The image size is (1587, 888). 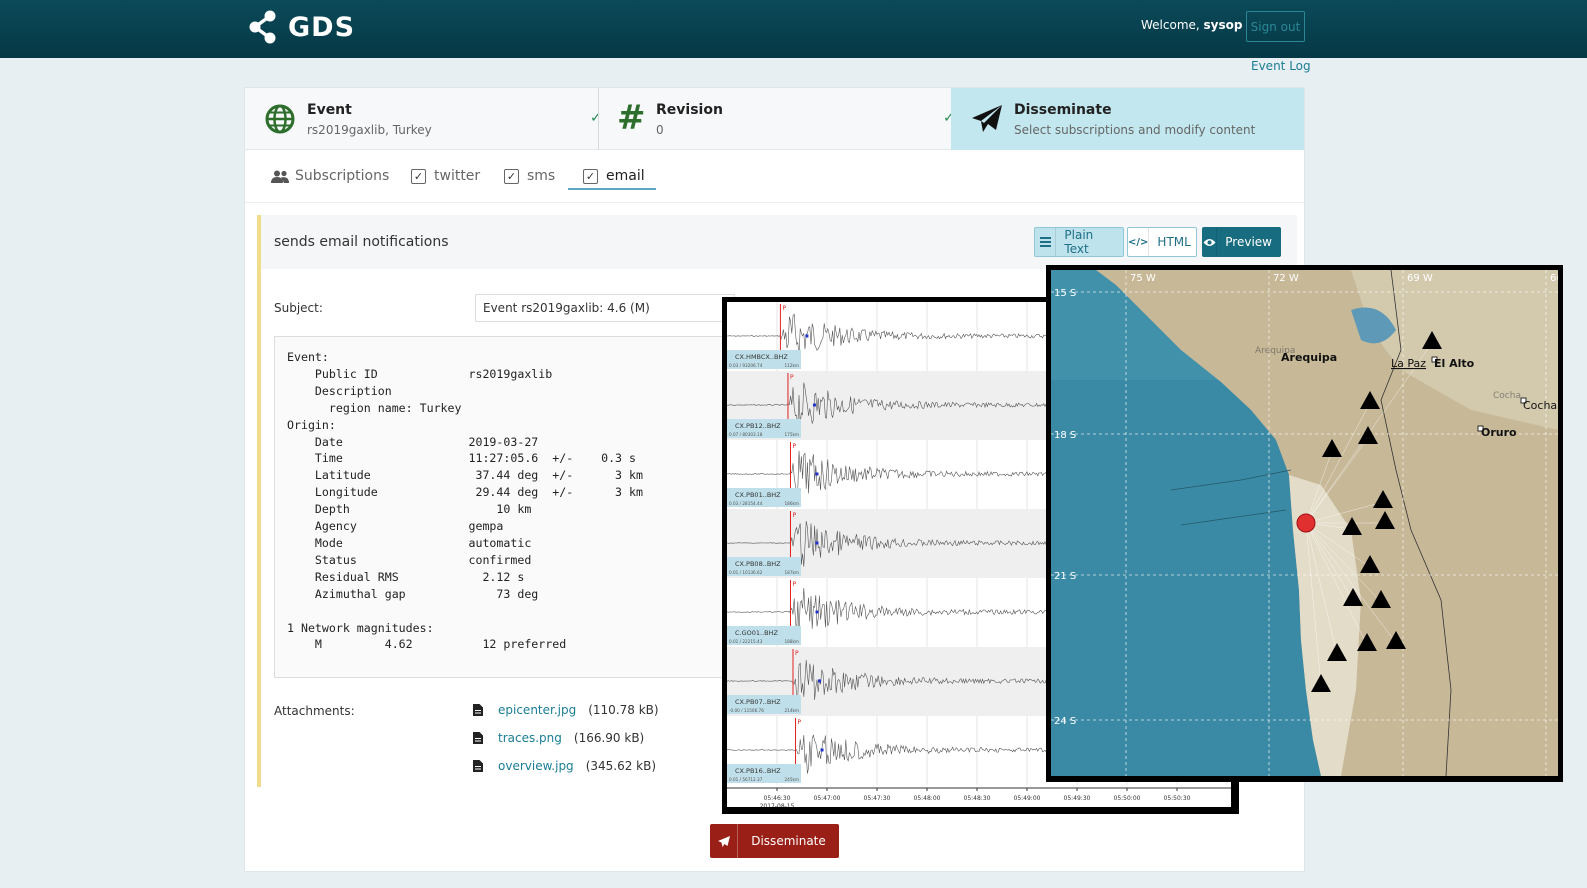 What do you see at coordinates (1191, 25) in the screenshot?
I see `welcome-text: Welcome, sysop` at bounding box center [1191, 25].